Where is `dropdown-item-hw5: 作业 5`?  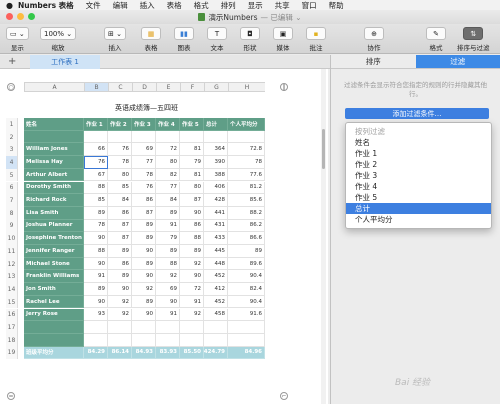 dropdown-item-hw5: 作业 5 is located at coordinates (418, 197).